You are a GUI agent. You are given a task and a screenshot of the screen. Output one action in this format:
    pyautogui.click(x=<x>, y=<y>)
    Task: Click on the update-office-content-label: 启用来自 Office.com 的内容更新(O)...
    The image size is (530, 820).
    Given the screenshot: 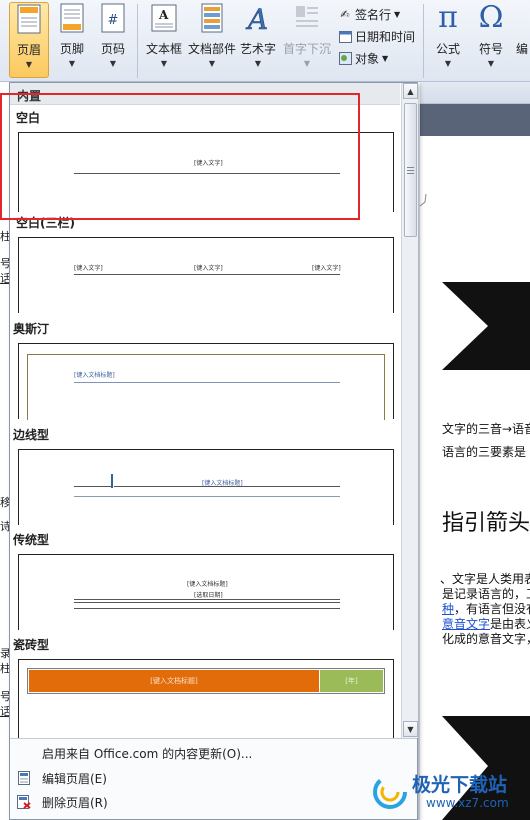 What is the action you would take?
    pyautogui.click(x=147, y=753)
    